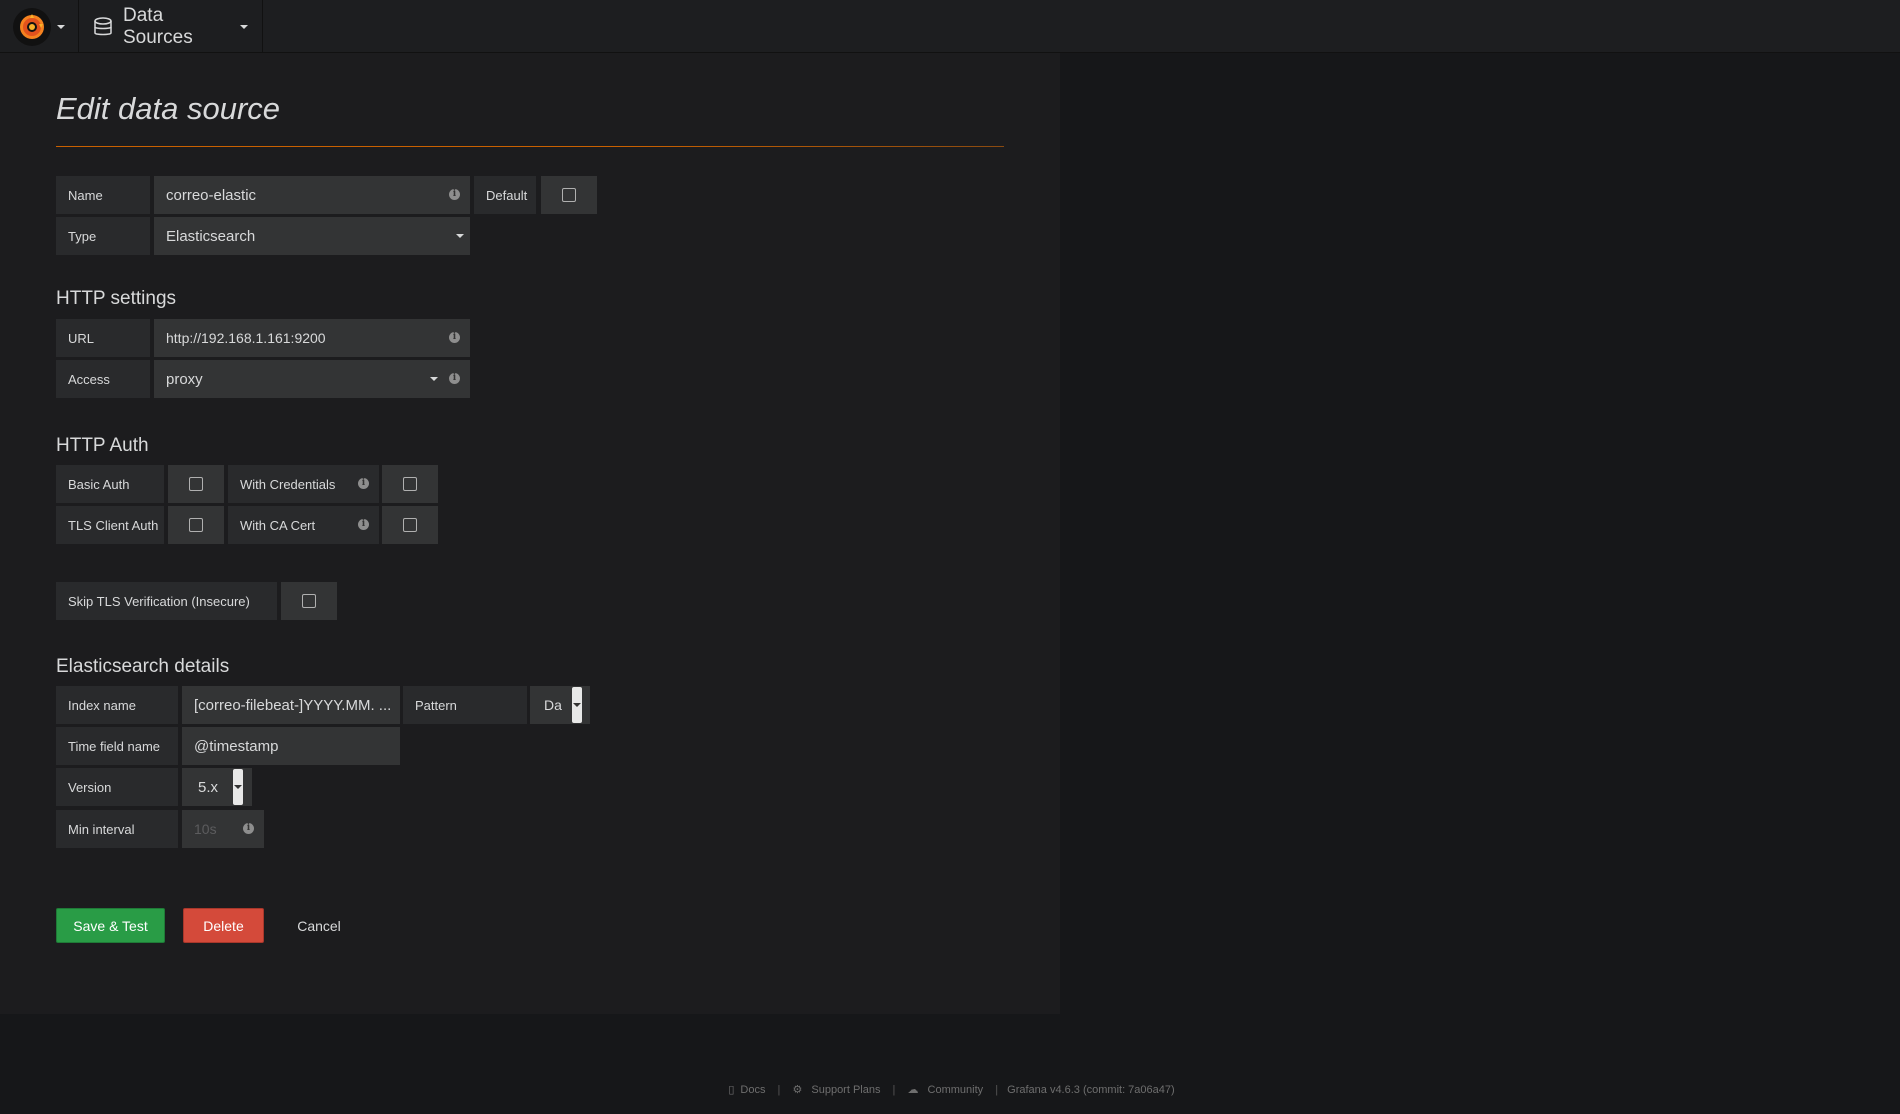 This screenshot has height=1114, width=1900. Describe the element at coordinates (103, 379) in the screenshot. I see `access-label: Access` at that location.